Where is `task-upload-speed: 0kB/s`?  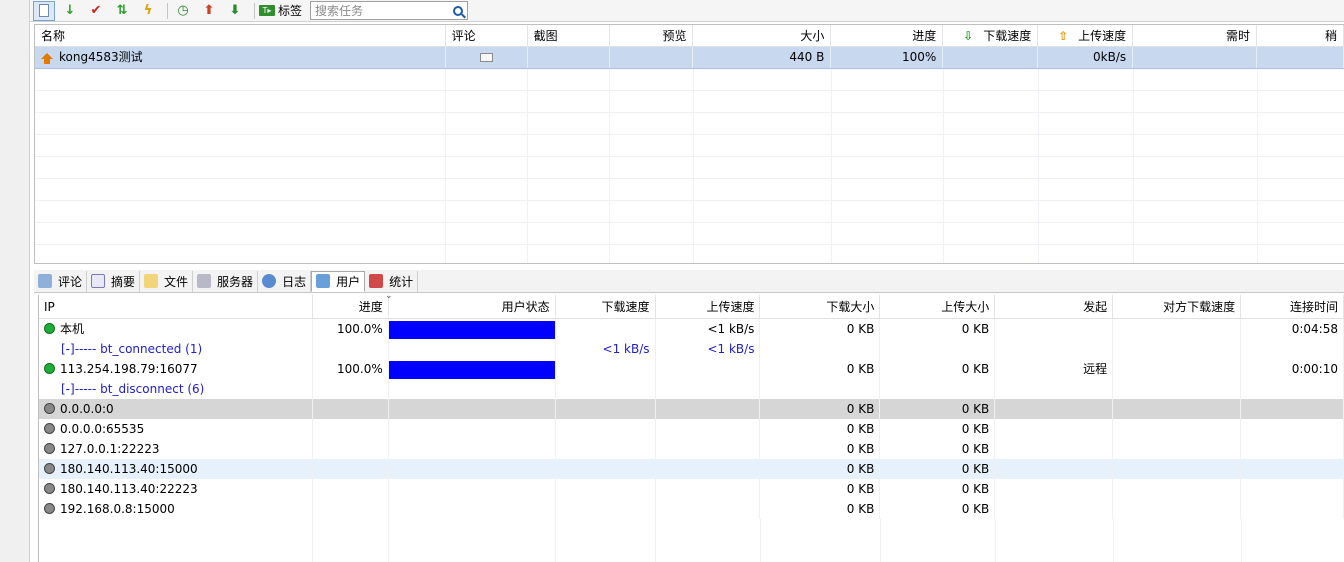 task-upload-speed: 0kB/s is located at coordinates (1086, 57).